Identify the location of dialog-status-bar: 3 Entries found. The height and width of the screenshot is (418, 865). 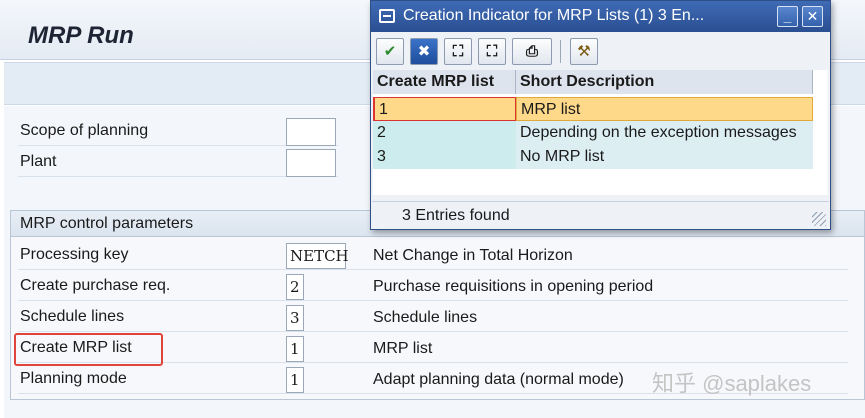
(600, 215).